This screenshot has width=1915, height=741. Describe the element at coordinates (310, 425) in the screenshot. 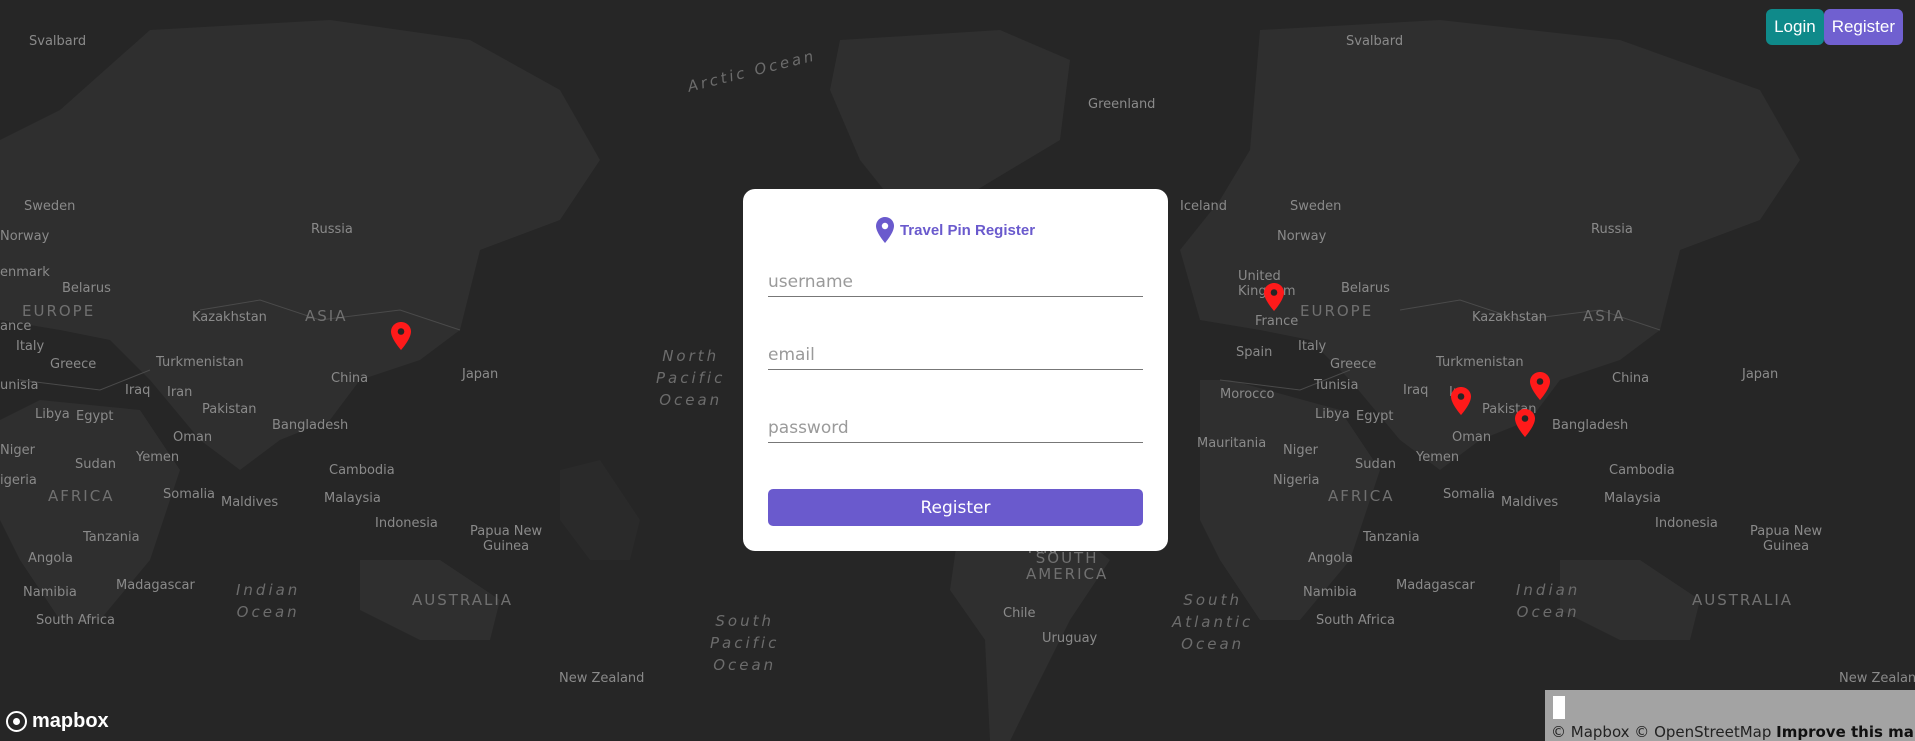

I see `map-label-bangladesh: Bangladesh` at that location.